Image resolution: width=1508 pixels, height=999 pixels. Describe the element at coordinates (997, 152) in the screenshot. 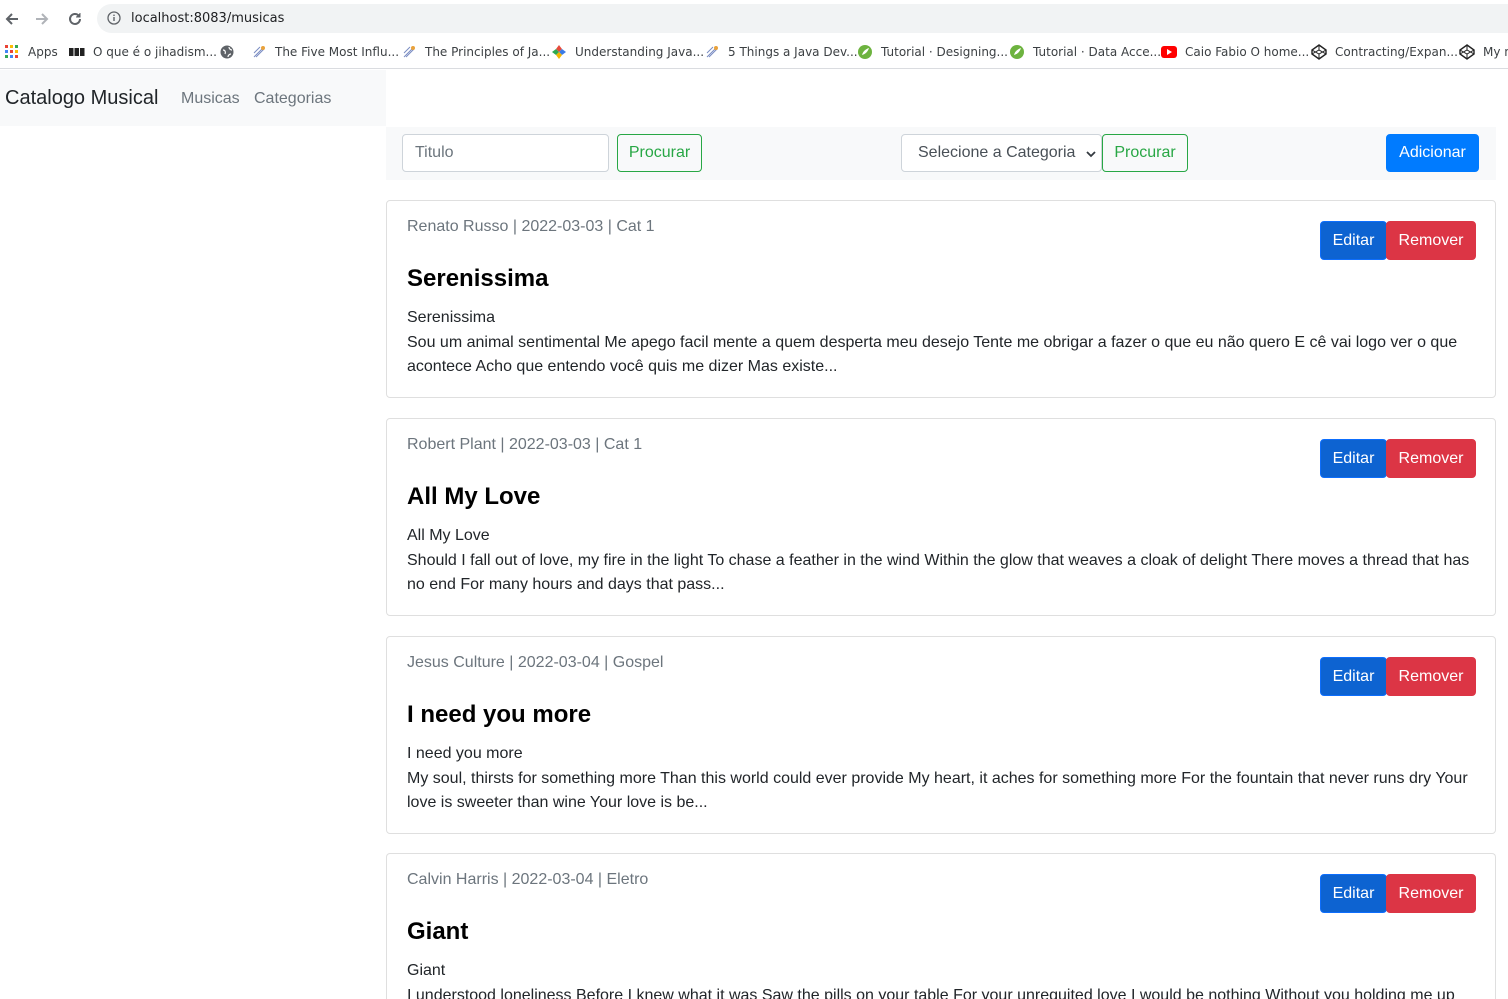

I see `category-select-value: Selecione a Categoria` at that location.